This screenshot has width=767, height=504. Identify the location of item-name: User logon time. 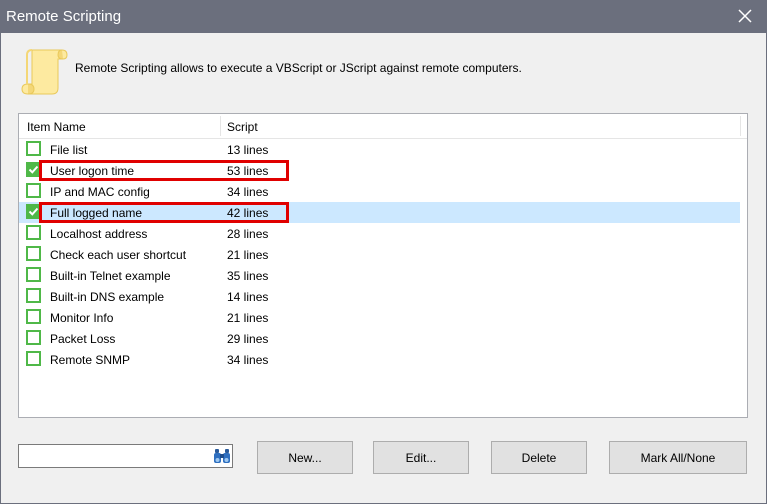
(92, 171).